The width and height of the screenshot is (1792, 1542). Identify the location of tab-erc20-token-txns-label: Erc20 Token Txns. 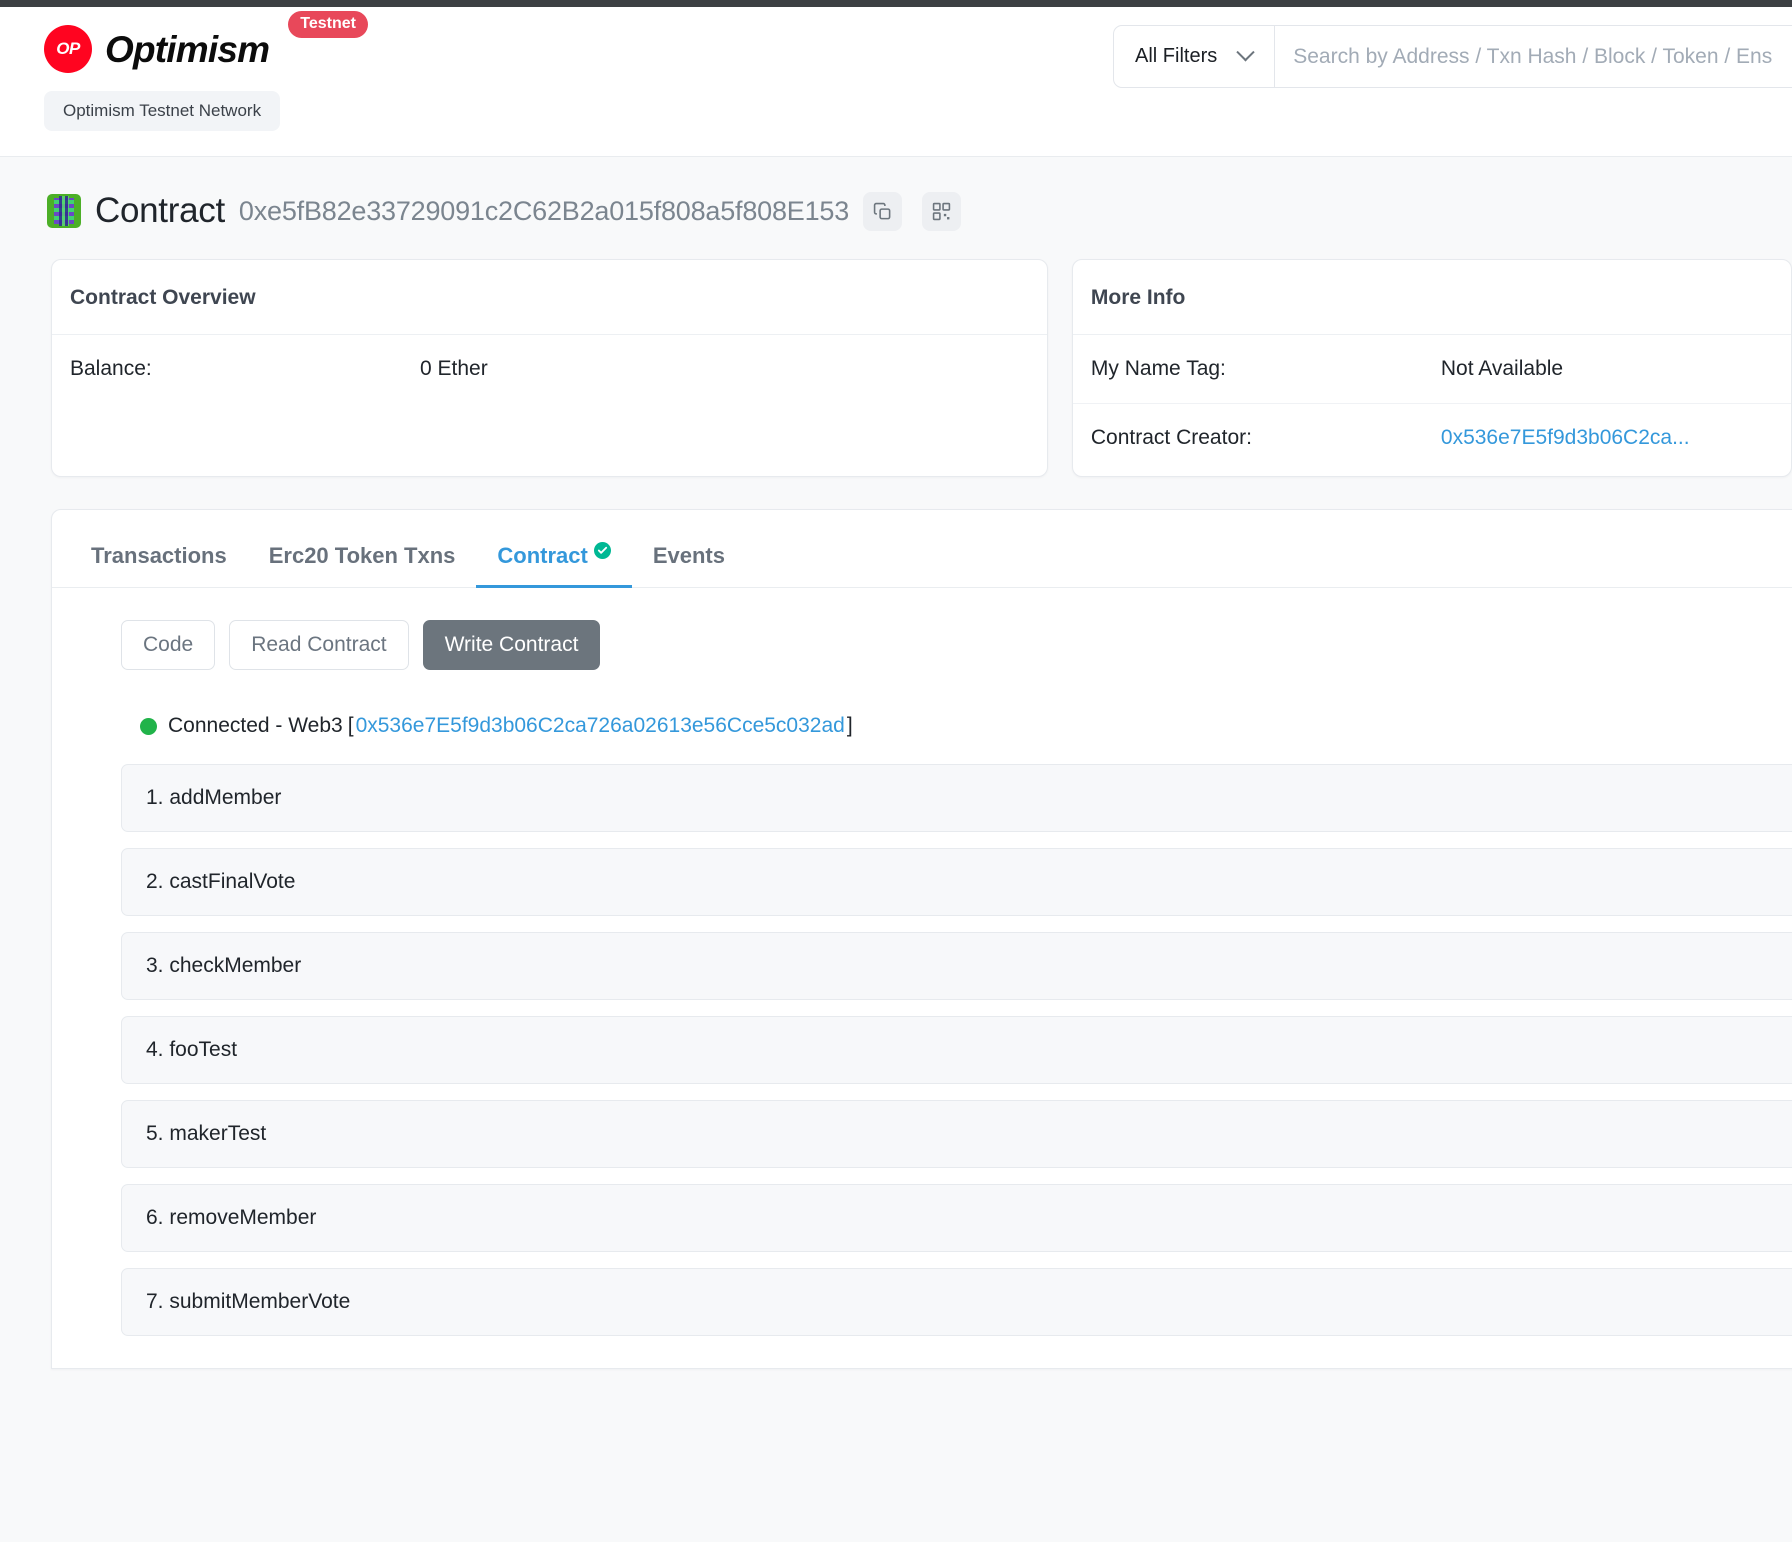
(362, 555).